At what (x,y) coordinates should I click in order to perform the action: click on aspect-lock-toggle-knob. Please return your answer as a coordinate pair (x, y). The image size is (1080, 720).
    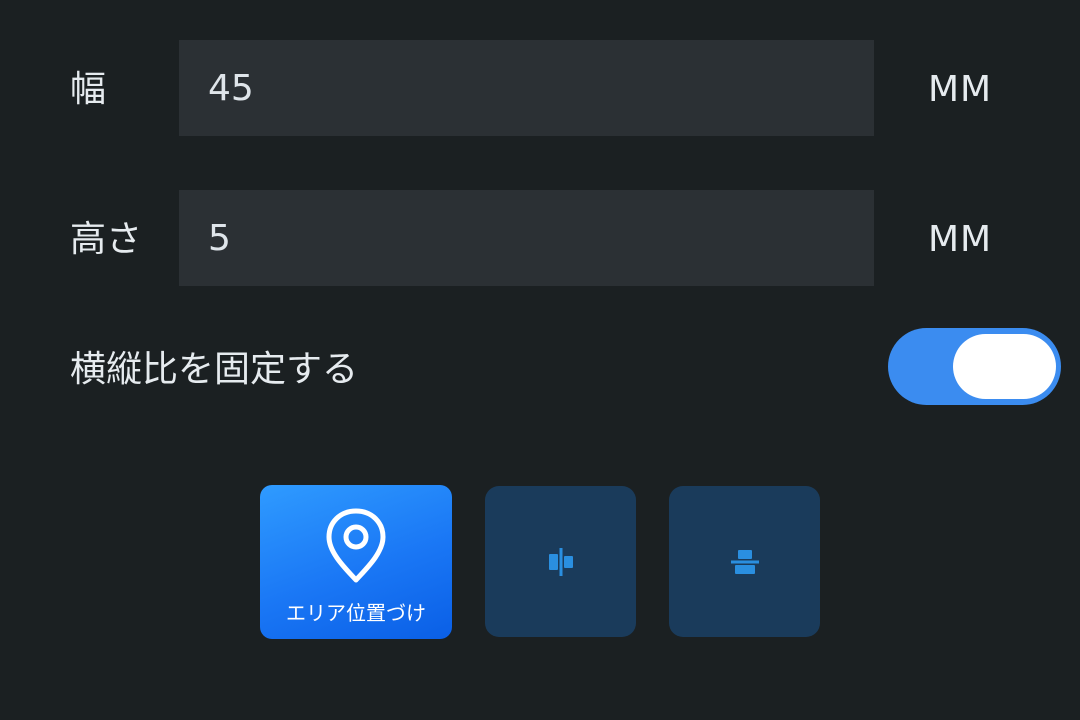
    Looking at the image, I should click on (1004, 366).